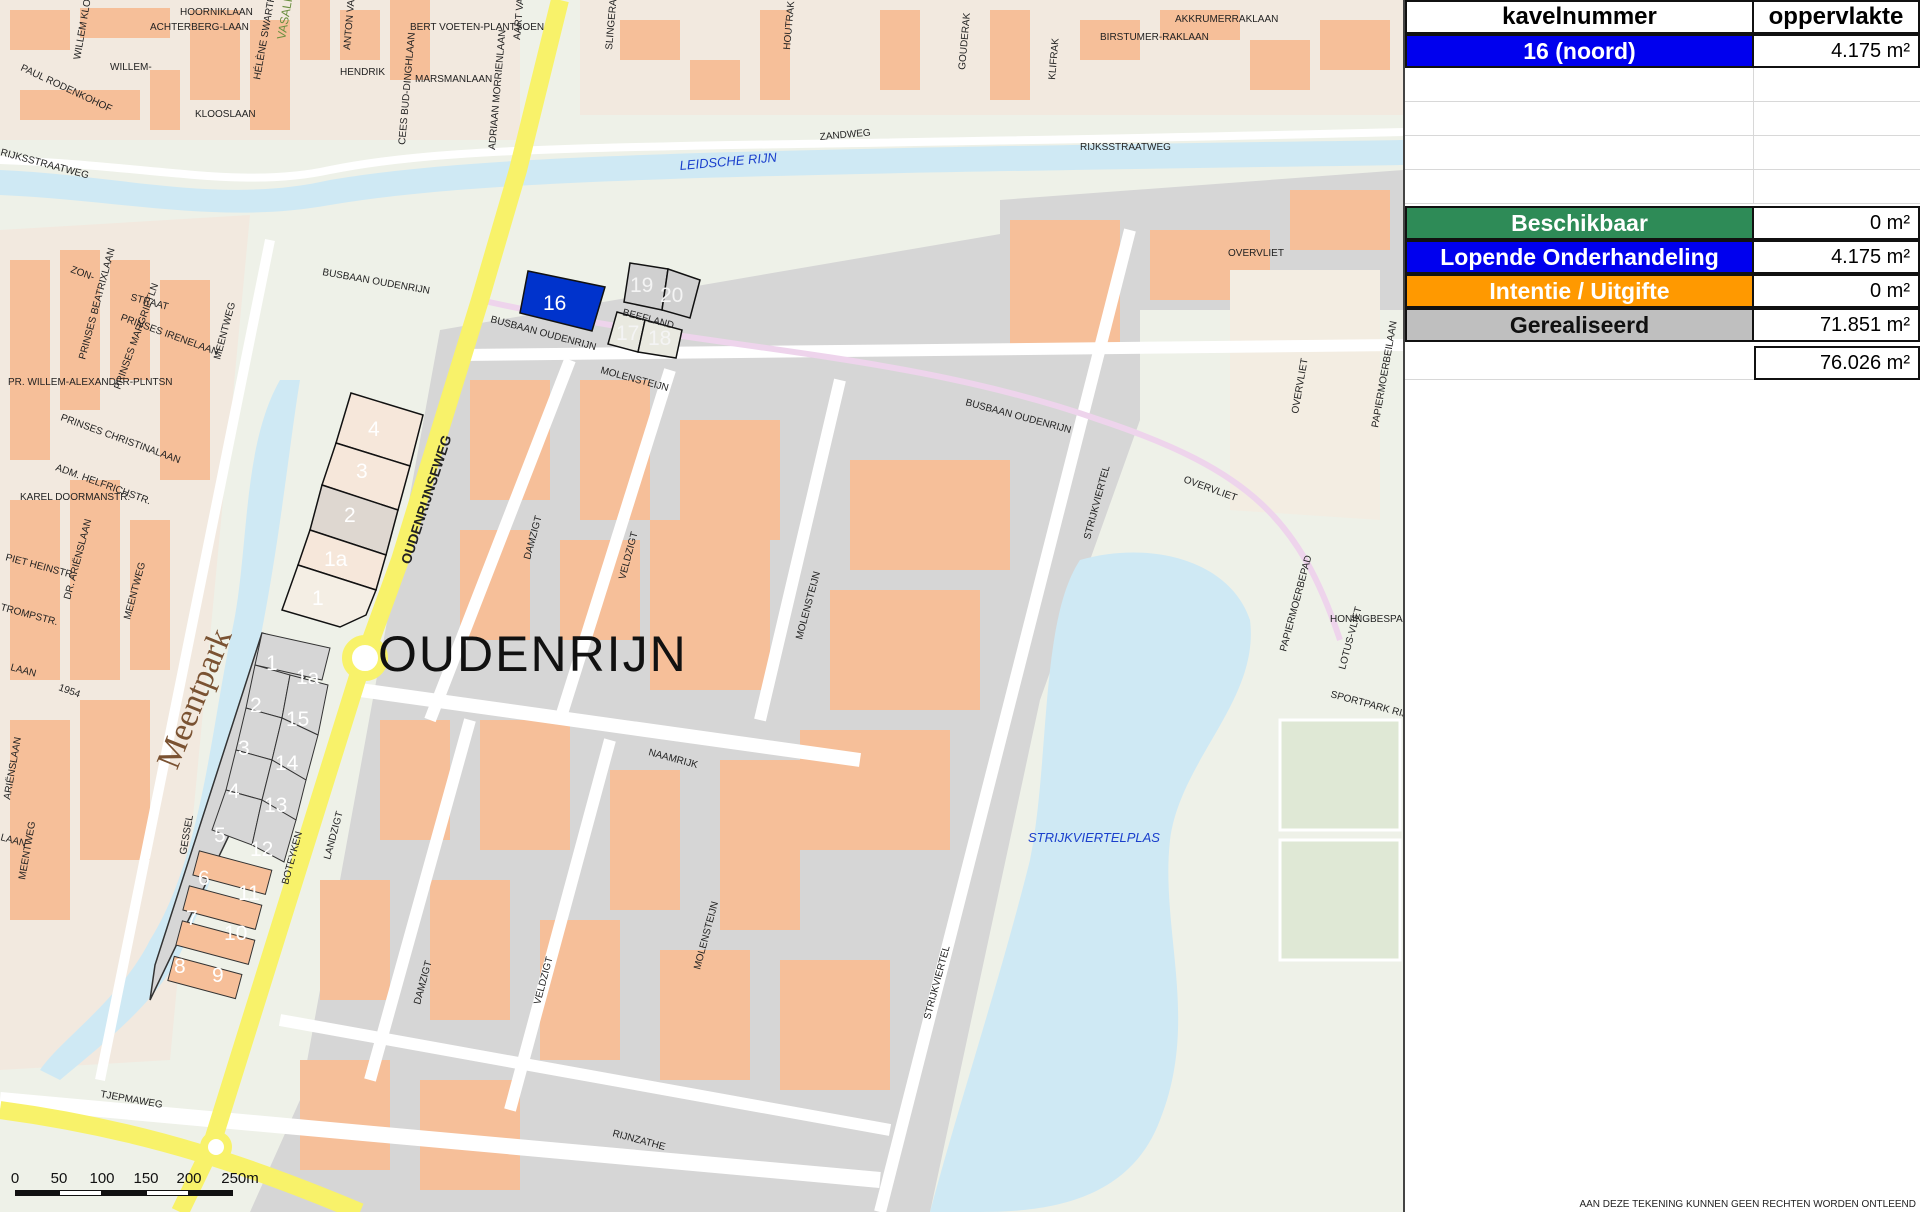  Describe the element at coordinates (180, 966) in the screenshot. I see `lot-label: 8` at that location.